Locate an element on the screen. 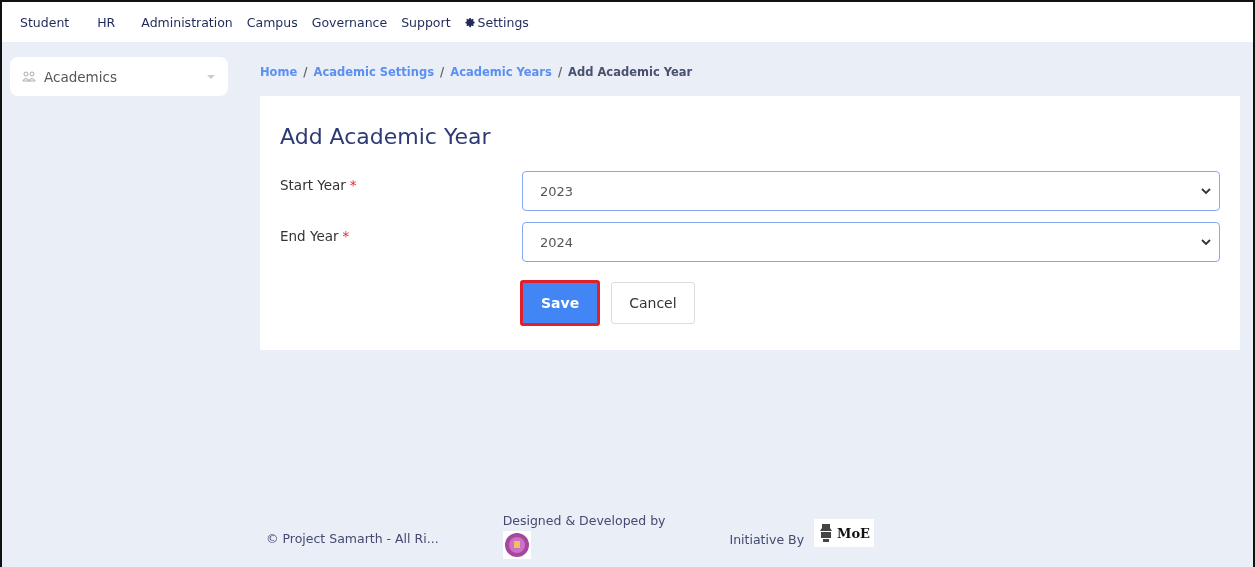  designed-by-text: Designed & Developed by is located at coordinates (584, 520).